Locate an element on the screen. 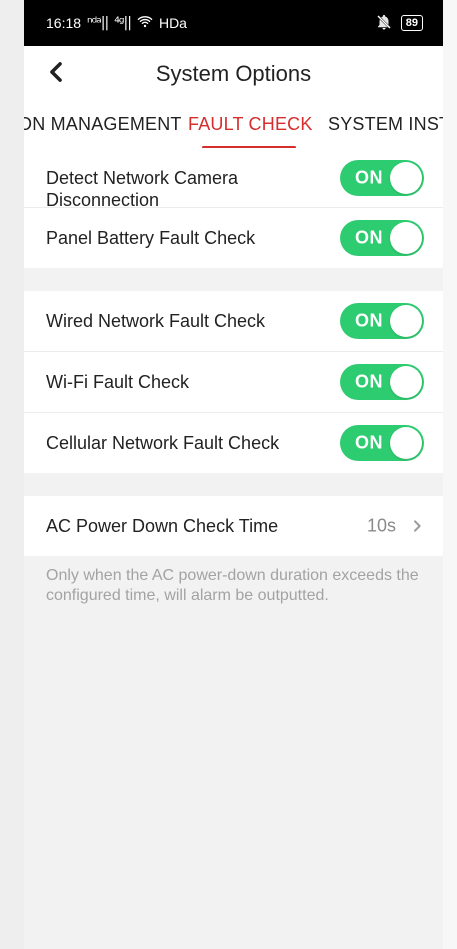 Image resolution: width=457 pixels, height=949 pixels. tab-fault-check: FAULT CHECK is located at coordinates (250, 124).